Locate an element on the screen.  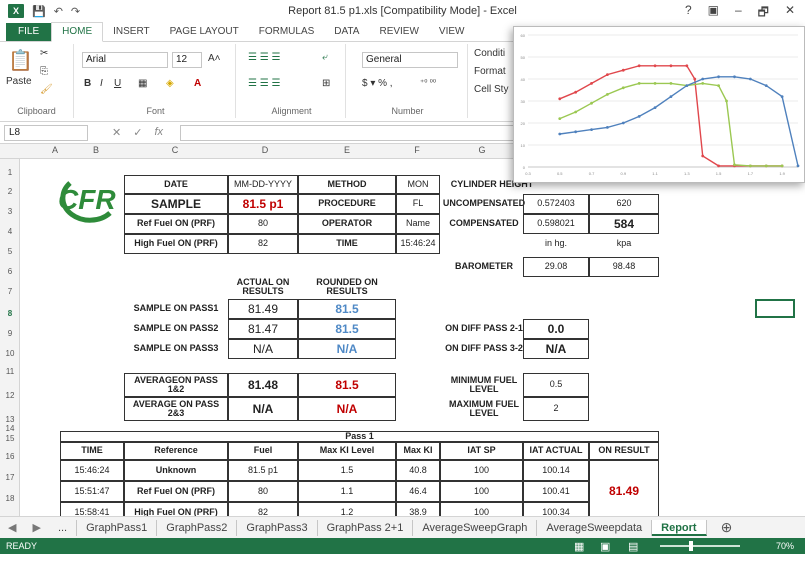
sheet-tab-report: Report is located at coordinates (679, 527).